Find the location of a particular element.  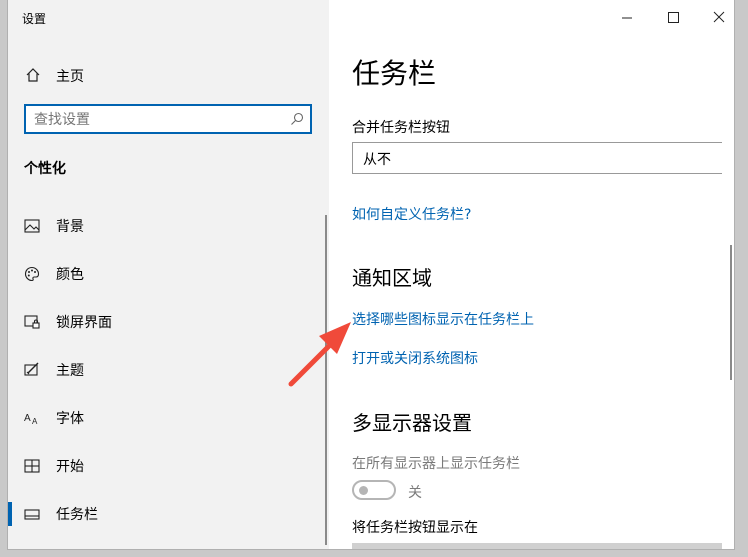

multiple-displays-heading: 多显示器设置 is located at coordinates (412, 423).